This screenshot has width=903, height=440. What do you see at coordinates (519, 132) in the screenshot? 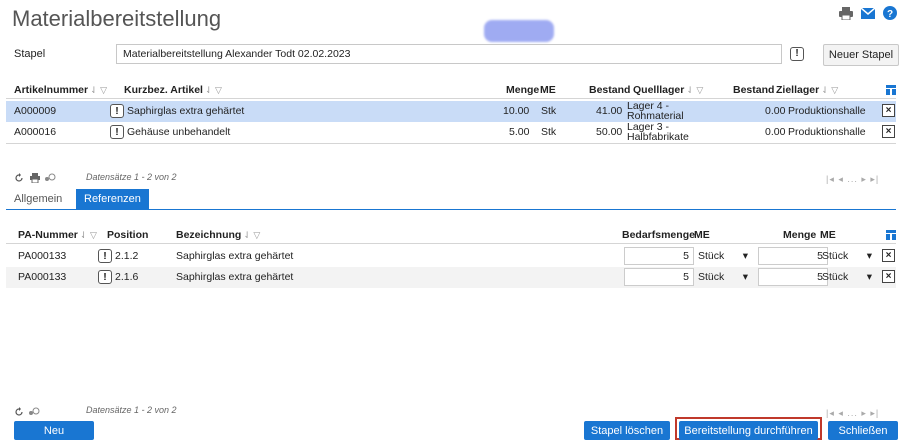
I see `menge-cell: 5.00` at bounding box center [519, 132].